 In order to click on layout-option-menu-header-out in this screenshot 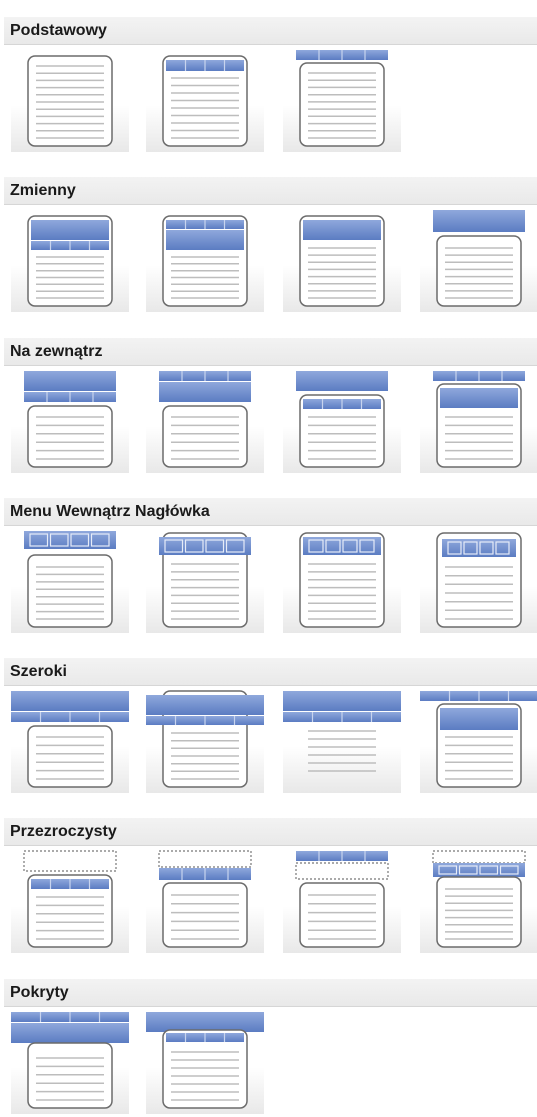, I will do `click(70, 581)`.